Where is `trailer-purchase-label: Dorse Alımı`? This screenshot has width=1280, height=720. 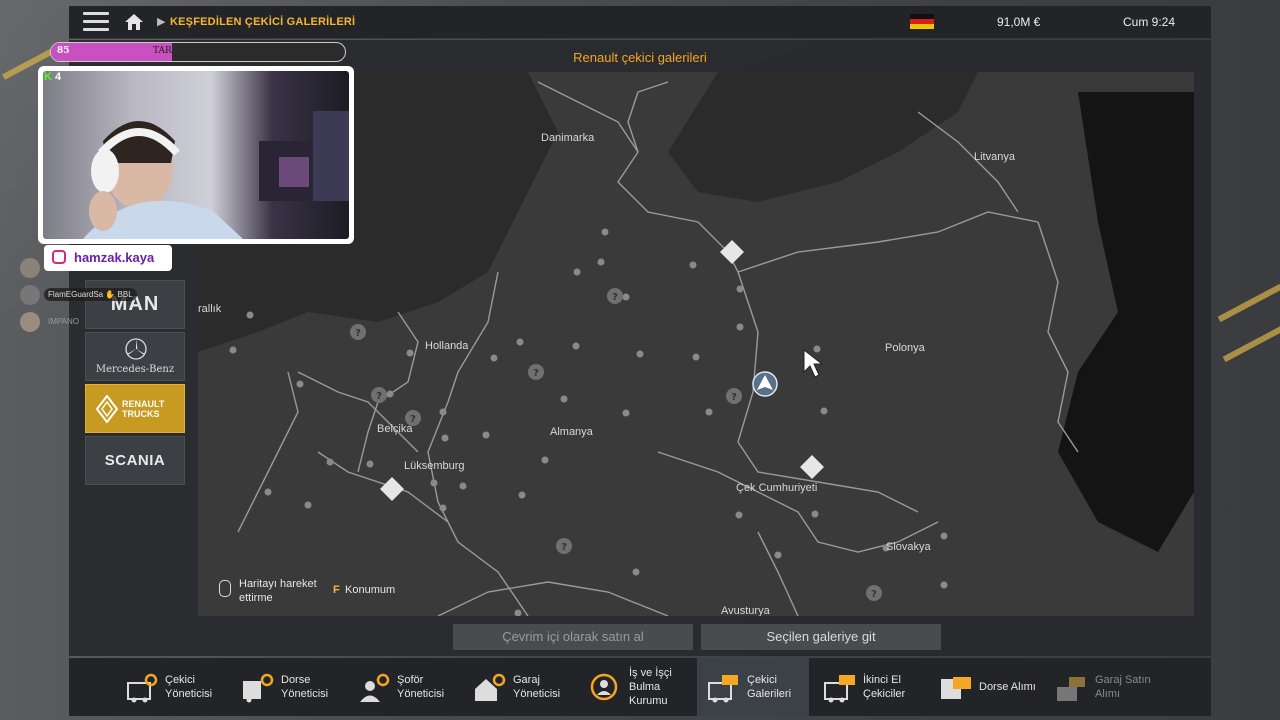
trailer-purchase-label: Dorse Alımı is located at coordinates (1007, 687).